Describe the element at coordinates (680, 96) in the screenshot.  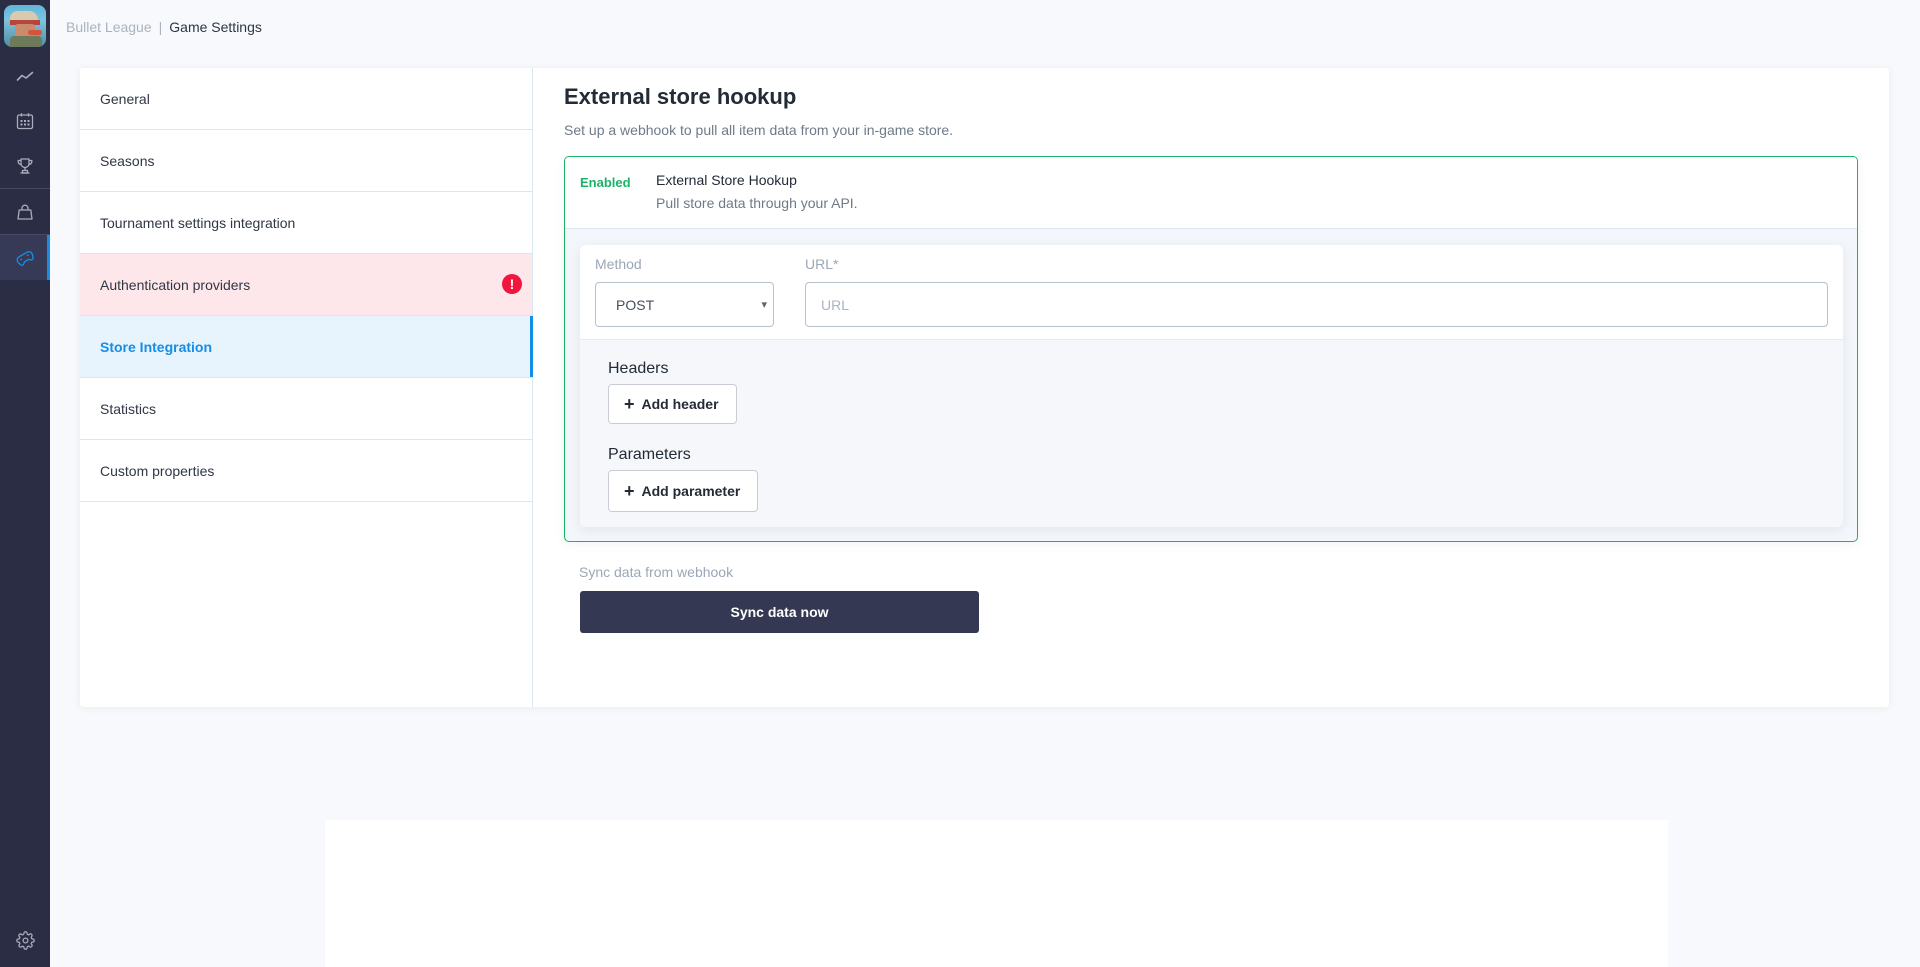
I see `page-title: External store hookup` at that location.